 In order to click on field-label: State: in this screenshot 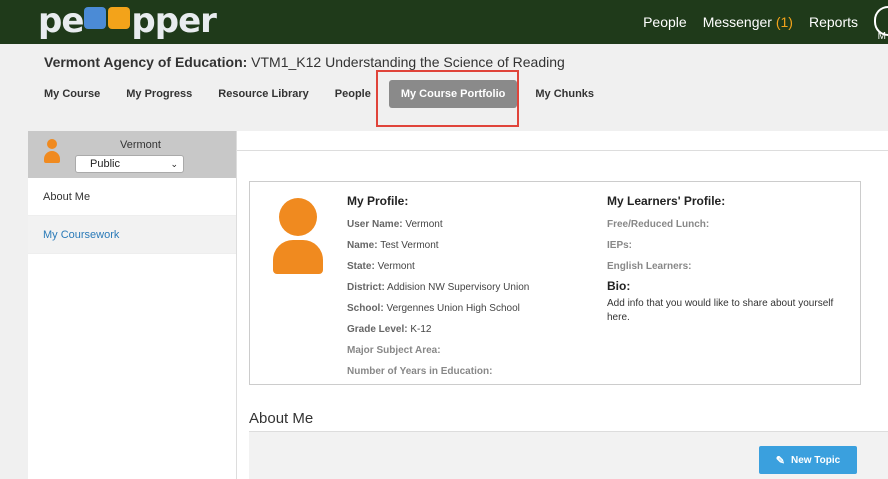, I will do `click(361, 266)`.